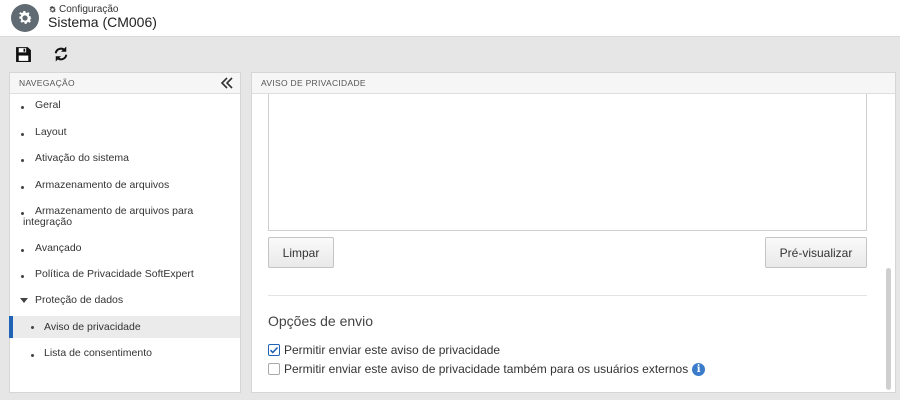 The image size is (900, 400). Describe the element at coordinates (125, 302) in the screenshot. I see `nav-item-protecao-dados: Proteção de dados` at that location.